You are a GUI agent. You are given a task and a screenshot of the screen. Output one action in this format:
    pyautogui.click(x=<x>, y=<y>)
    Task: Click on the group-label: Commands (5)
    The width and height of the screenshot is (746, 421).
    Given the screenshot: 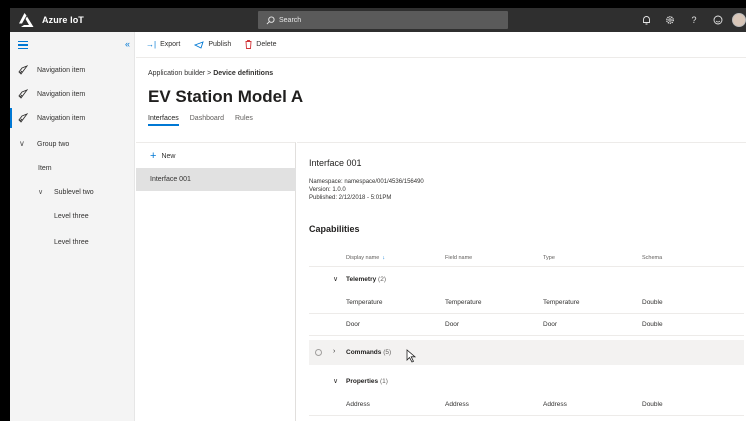 What is the action you would take?
    pyautogui.click(x=369, y=352)
    